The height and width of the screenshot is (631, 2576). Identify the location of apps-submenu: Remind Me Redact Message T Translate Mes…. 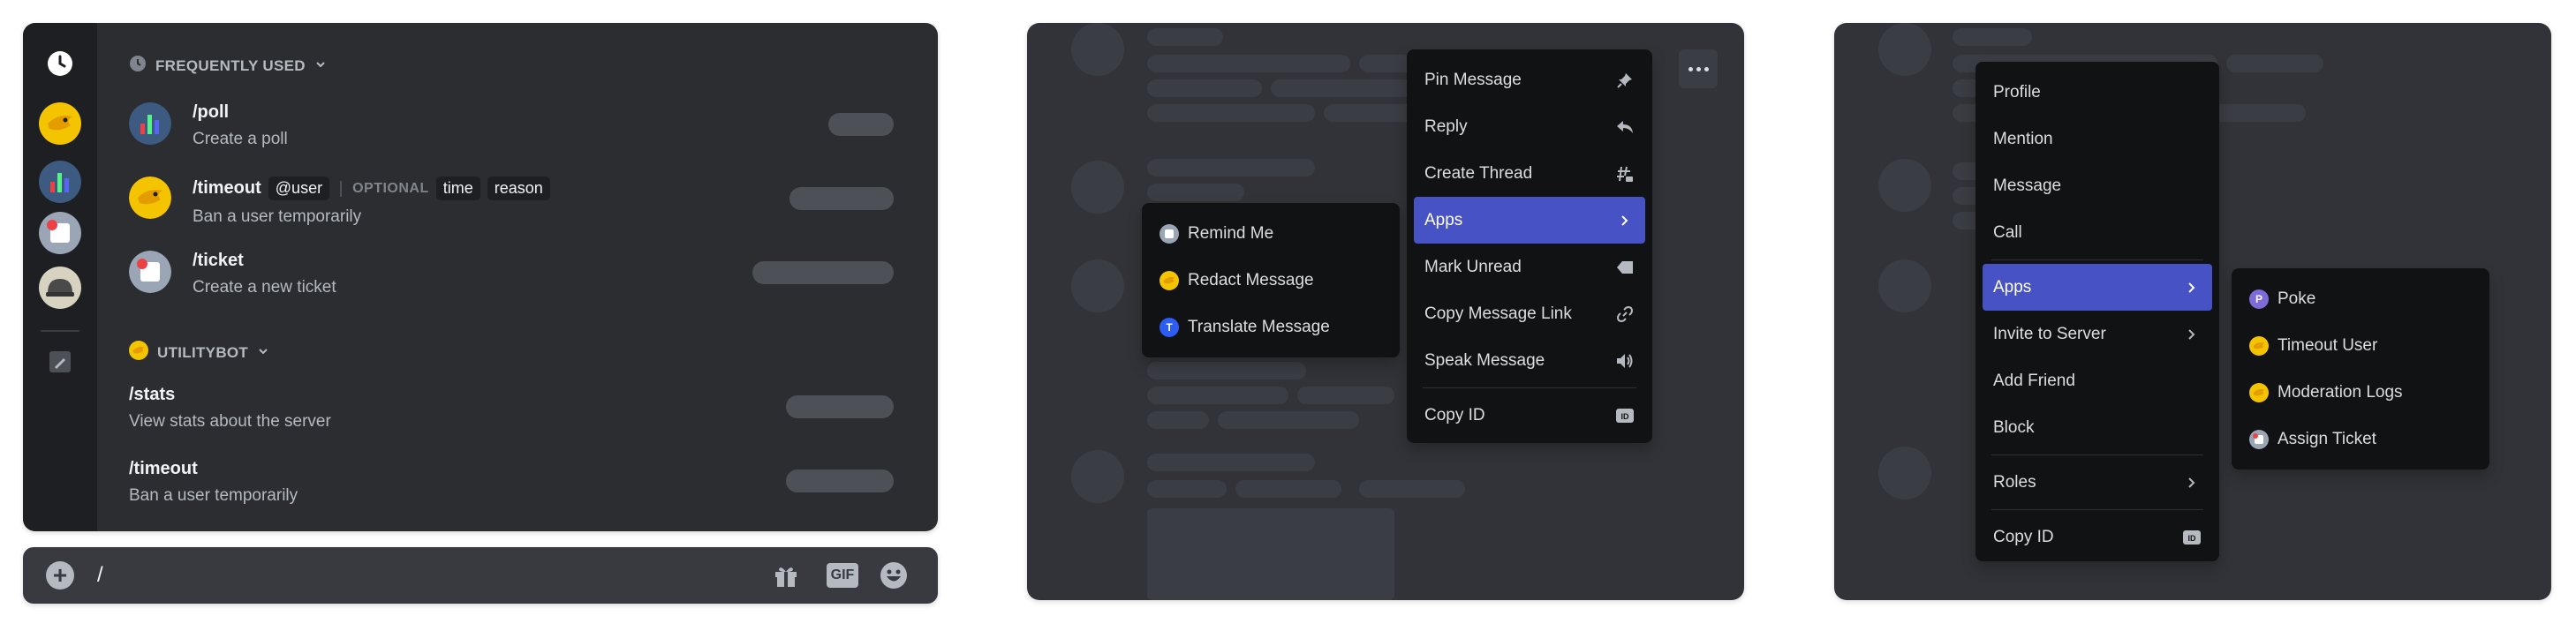
(1271, 280).